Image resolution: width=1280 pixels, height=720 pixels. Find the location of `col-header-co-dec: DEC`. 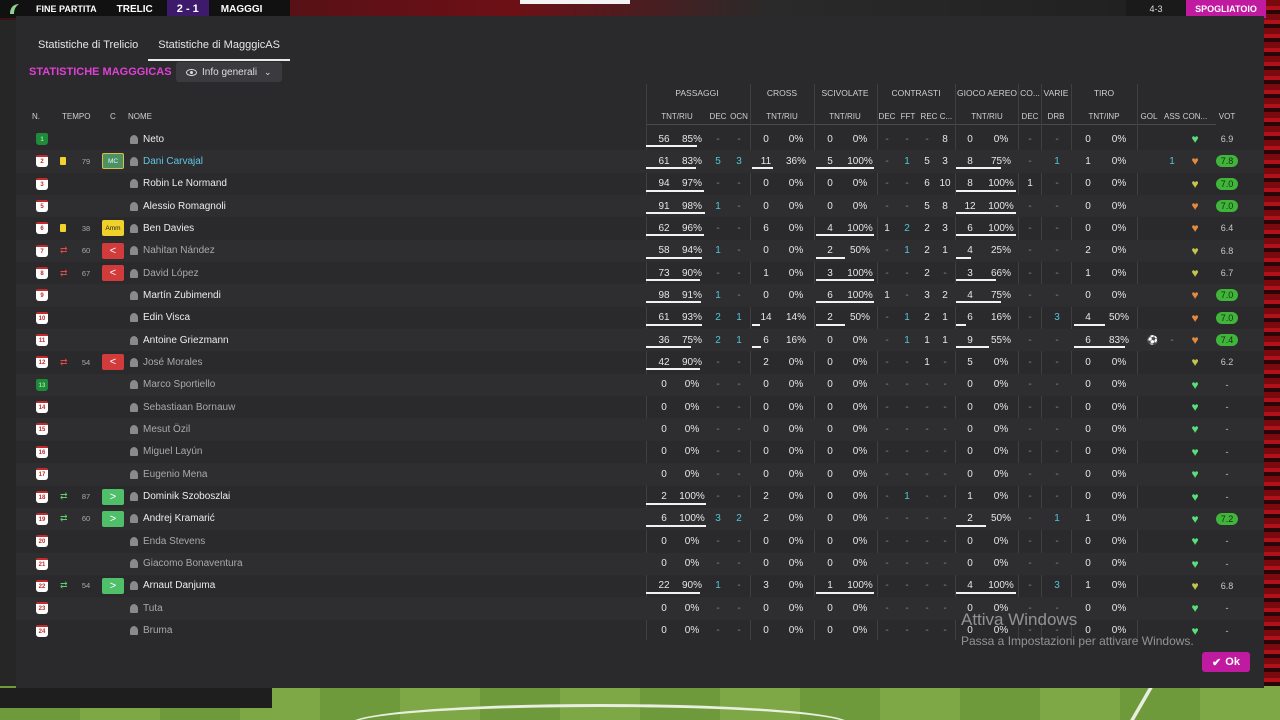

col-header-co-dec: DEC is located at coordinates (1030, 116).